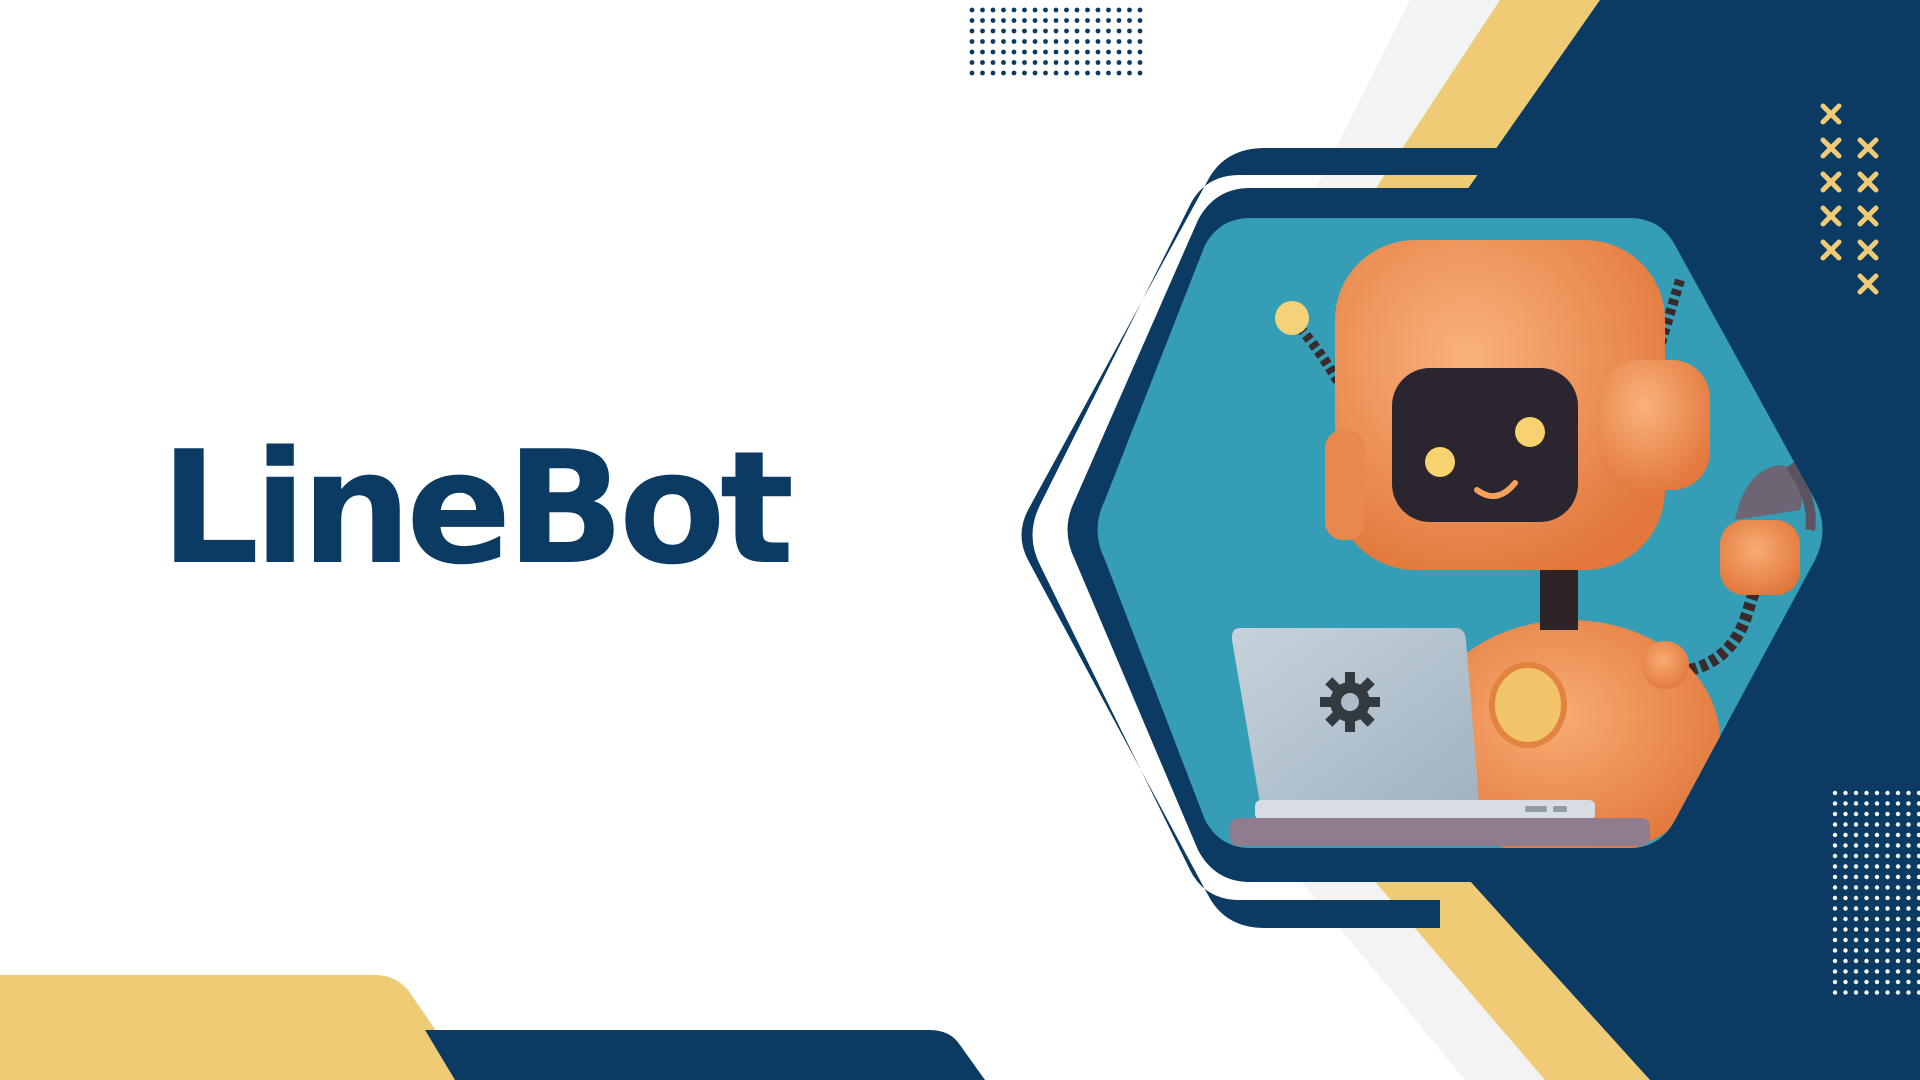  What do you see at coordinates (1760, 557) in the screenshot?
I see `robot-hand` at bounding box center [1760, 557].